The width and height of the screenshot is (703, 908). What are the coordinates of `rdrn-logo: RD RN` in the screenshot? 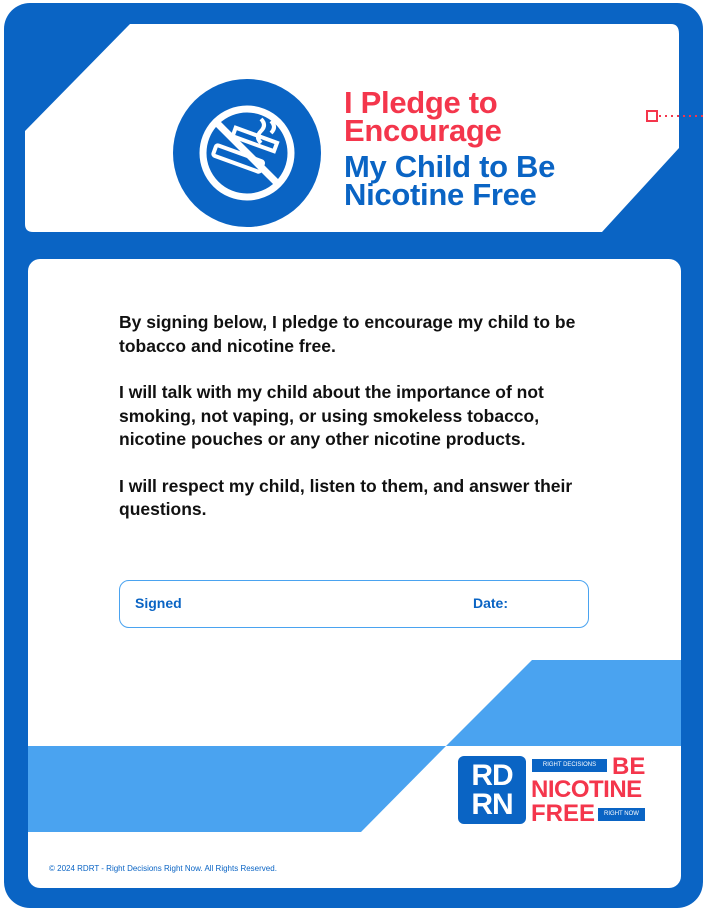 It's located at (492, 790).